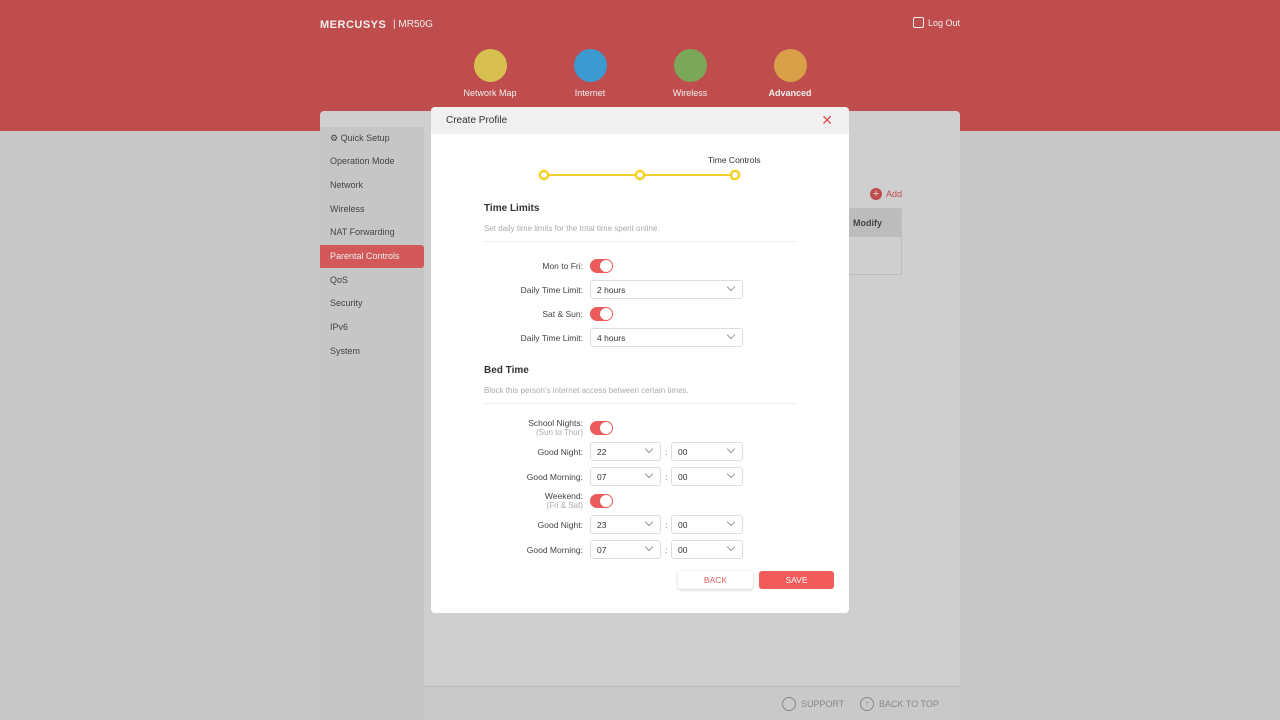 The image size is (1280, 720). I want to click on weekend-morning-label: Good Morning:, so click(554, 550).